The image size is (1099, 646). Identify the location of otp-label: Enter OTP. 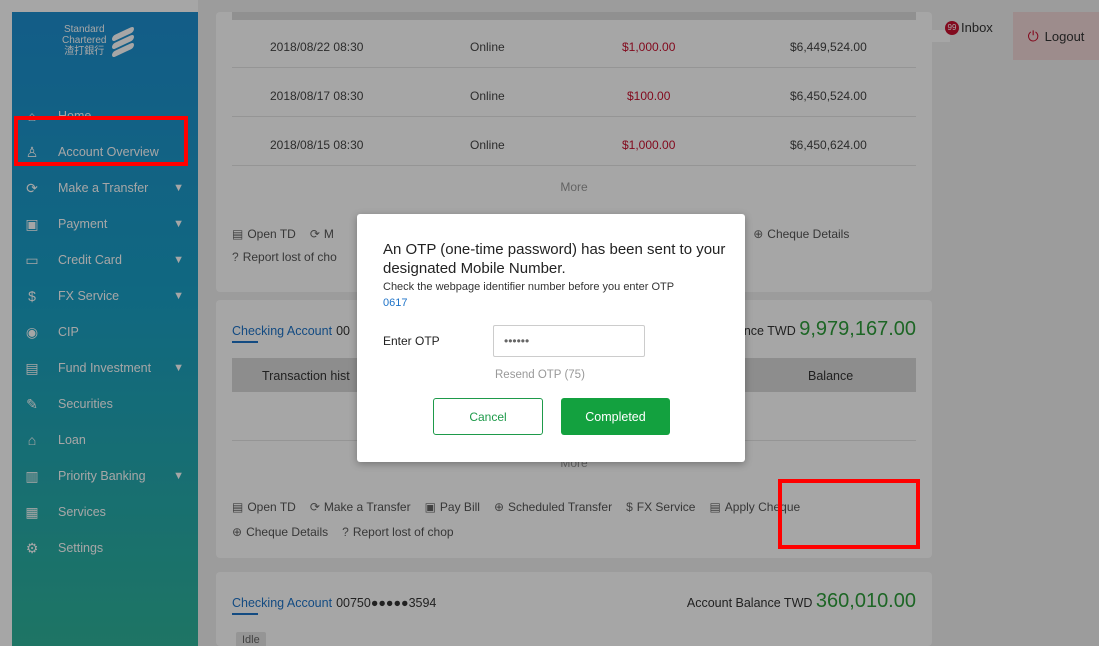
(411, 341).